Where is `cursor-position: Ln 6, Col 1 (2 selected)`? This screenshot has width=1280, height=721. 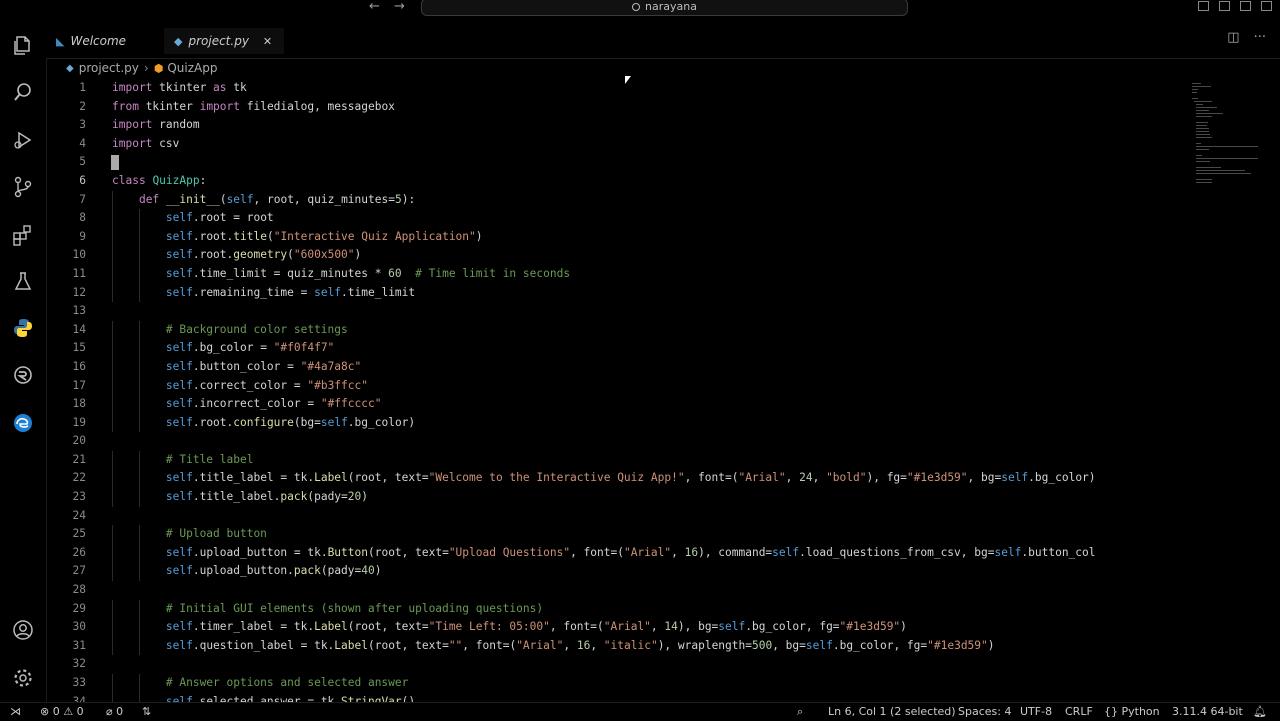
cursor-position: Ln 6, Col 1 (2 selected) is located at coordinates (892, 712).